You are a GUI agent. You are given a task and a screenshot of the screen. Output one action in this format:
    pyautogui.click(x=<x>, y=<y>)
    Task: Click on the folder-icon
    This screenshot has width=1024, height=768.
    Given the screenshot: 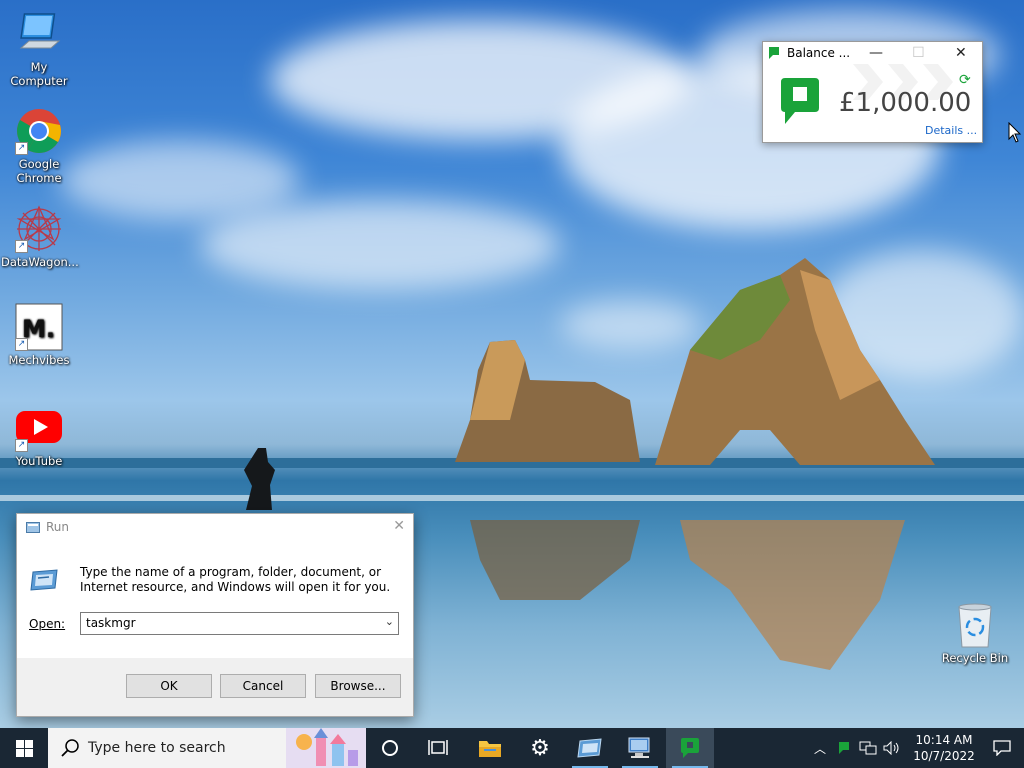 What is the action you would take?
    pyautogui.click(x=490, y=749)
    